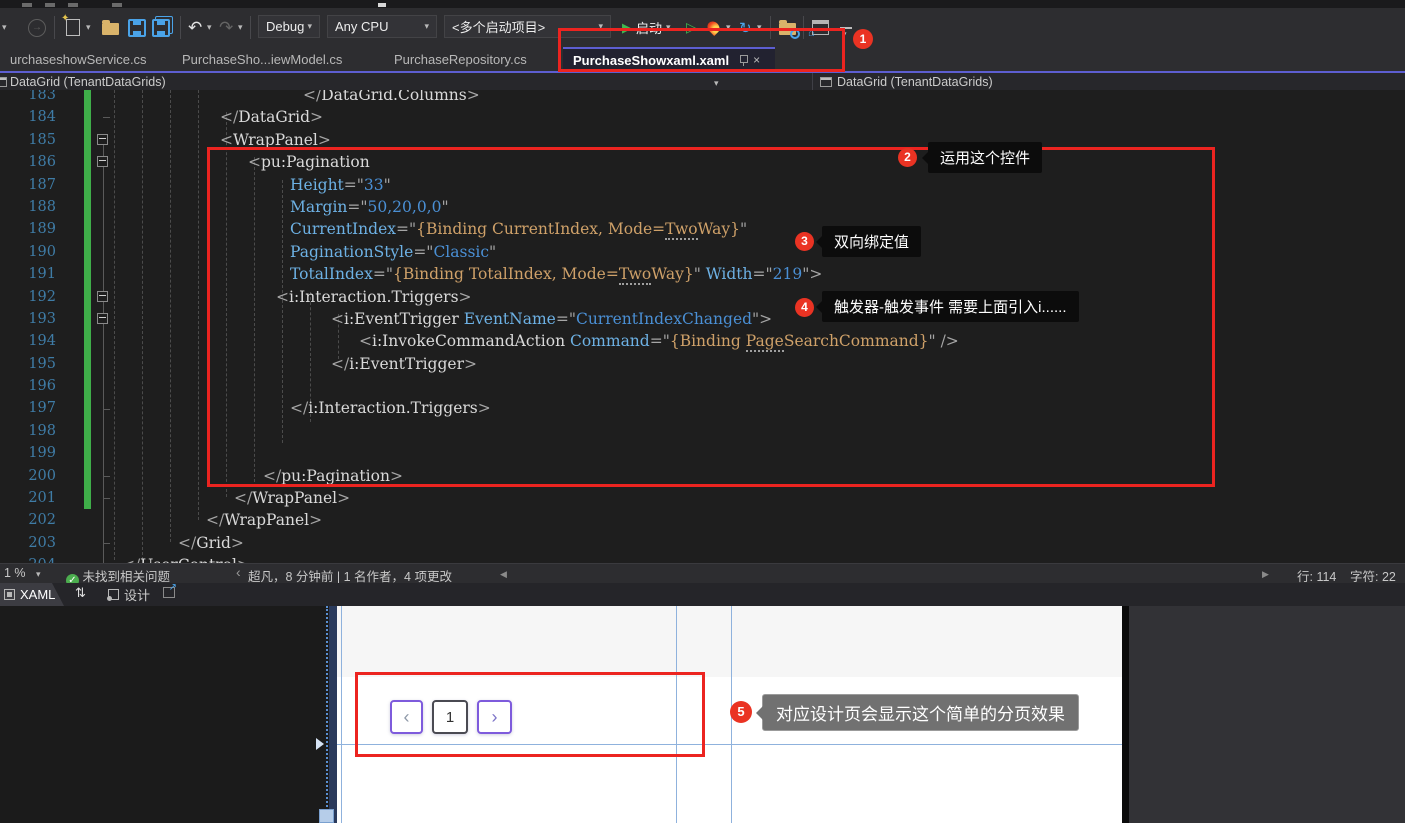 The image size is (1405, 823). What do you see at coordinates (113, 595) in the screenshot?
I see `design-view-icon` at bounding box center [113, 595].